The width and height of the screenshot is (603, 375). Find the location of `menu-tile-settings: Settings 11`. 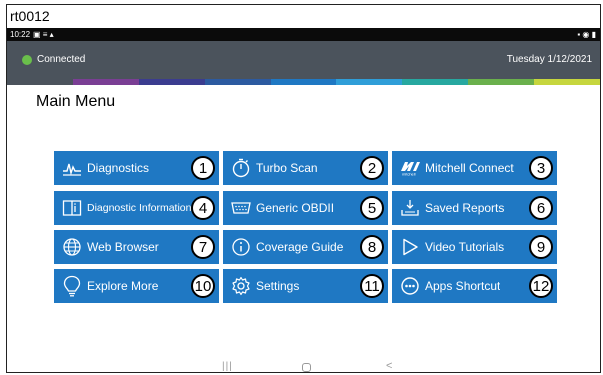

menu-tile-settings: Settings 11 is located at coordinates (305, 286).